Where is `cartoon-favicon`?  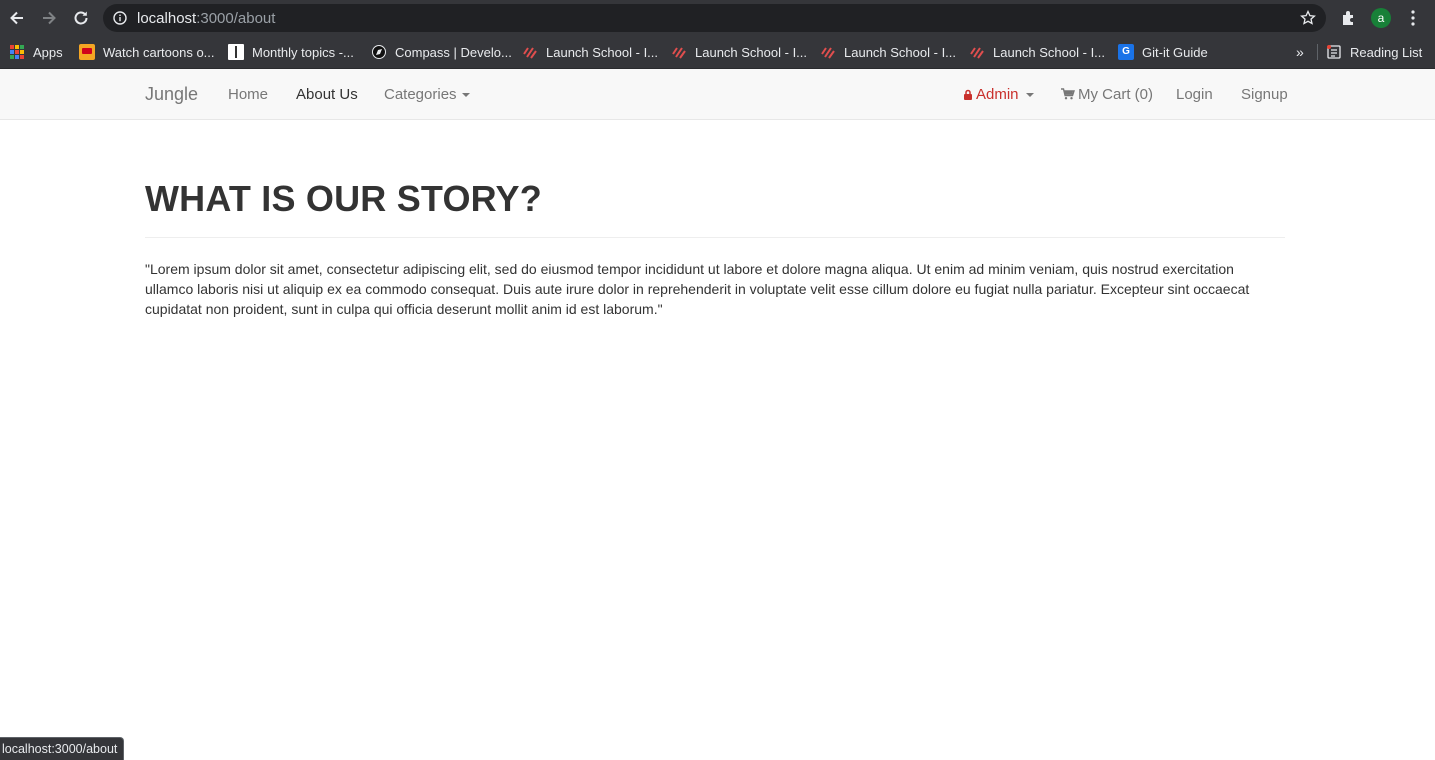 cartoon-favicon is located at coordinates (87, 52).